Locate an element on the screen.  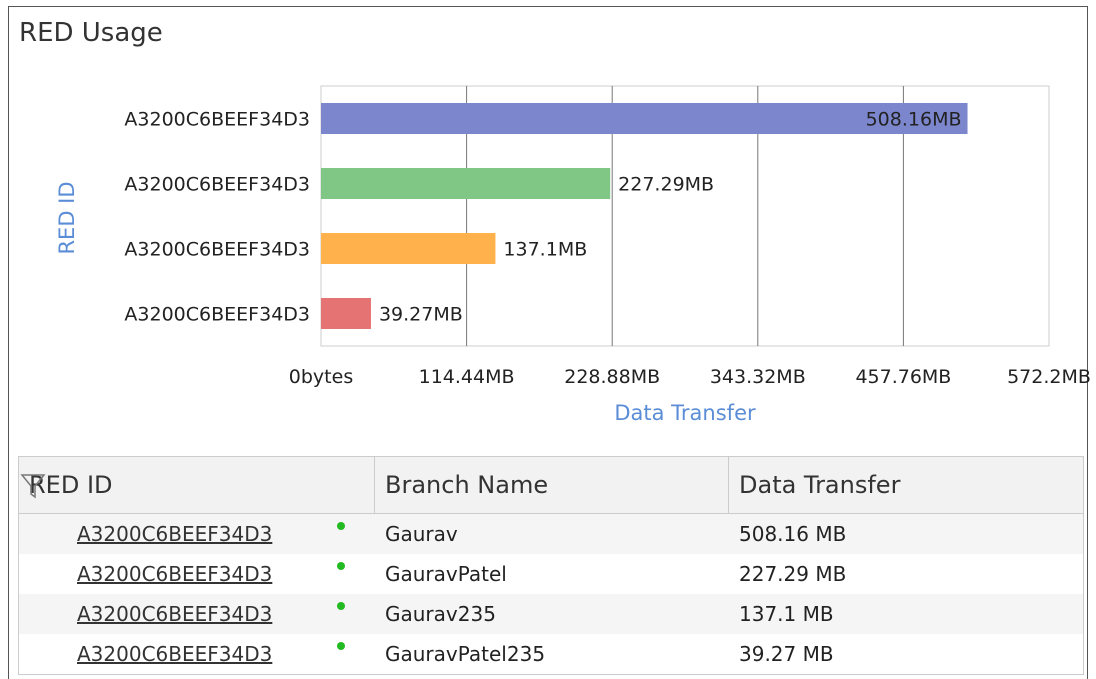
column-header-branch-name: Branch Name is located at coordinates (552, 485).